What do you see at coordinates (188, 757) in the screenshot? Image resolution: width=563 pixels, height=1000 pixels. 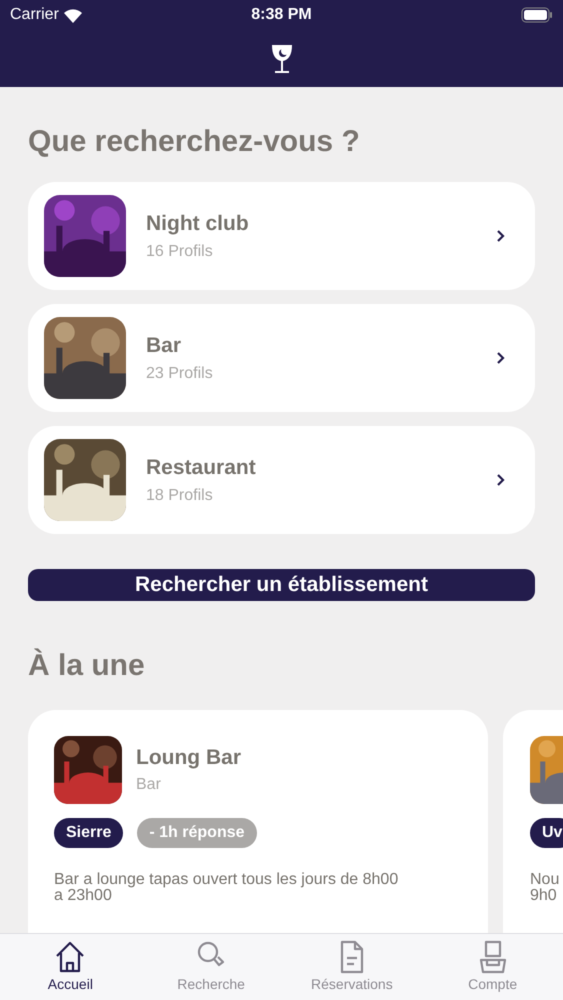 I see `venue-name: Loung Bar` at bounding box center [188, 757].